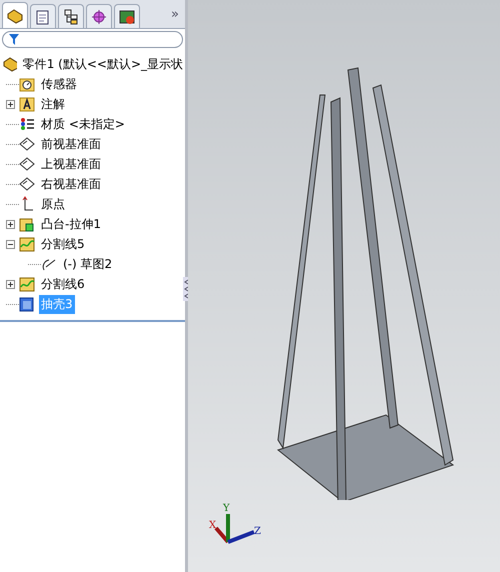 This screenshot has height=572, width=500. Describe the element at coordinates (83, 124) in the screenshot. I see `tree-item: 材质 <未指定>` at that location.